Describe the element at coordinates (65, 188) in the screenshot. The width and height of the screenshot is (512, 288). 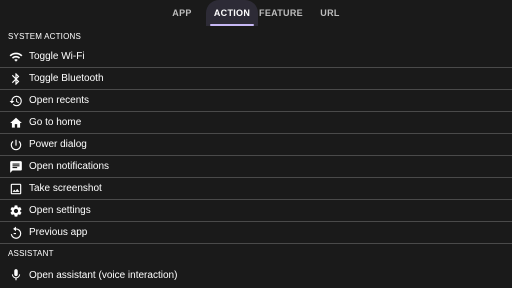
I see `list-item-label: Take screenshot` at that location.